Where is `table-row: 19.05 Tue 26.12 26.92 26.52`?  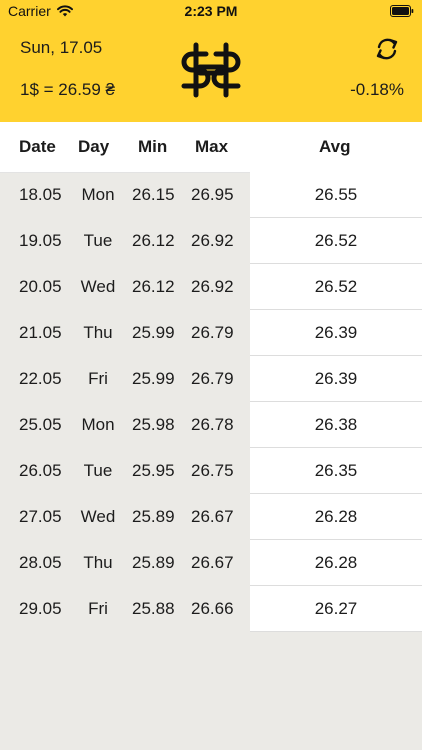 table-row: 19.05 Tue 26.12 26.92 26.52 is located at coordinates (211, 241).